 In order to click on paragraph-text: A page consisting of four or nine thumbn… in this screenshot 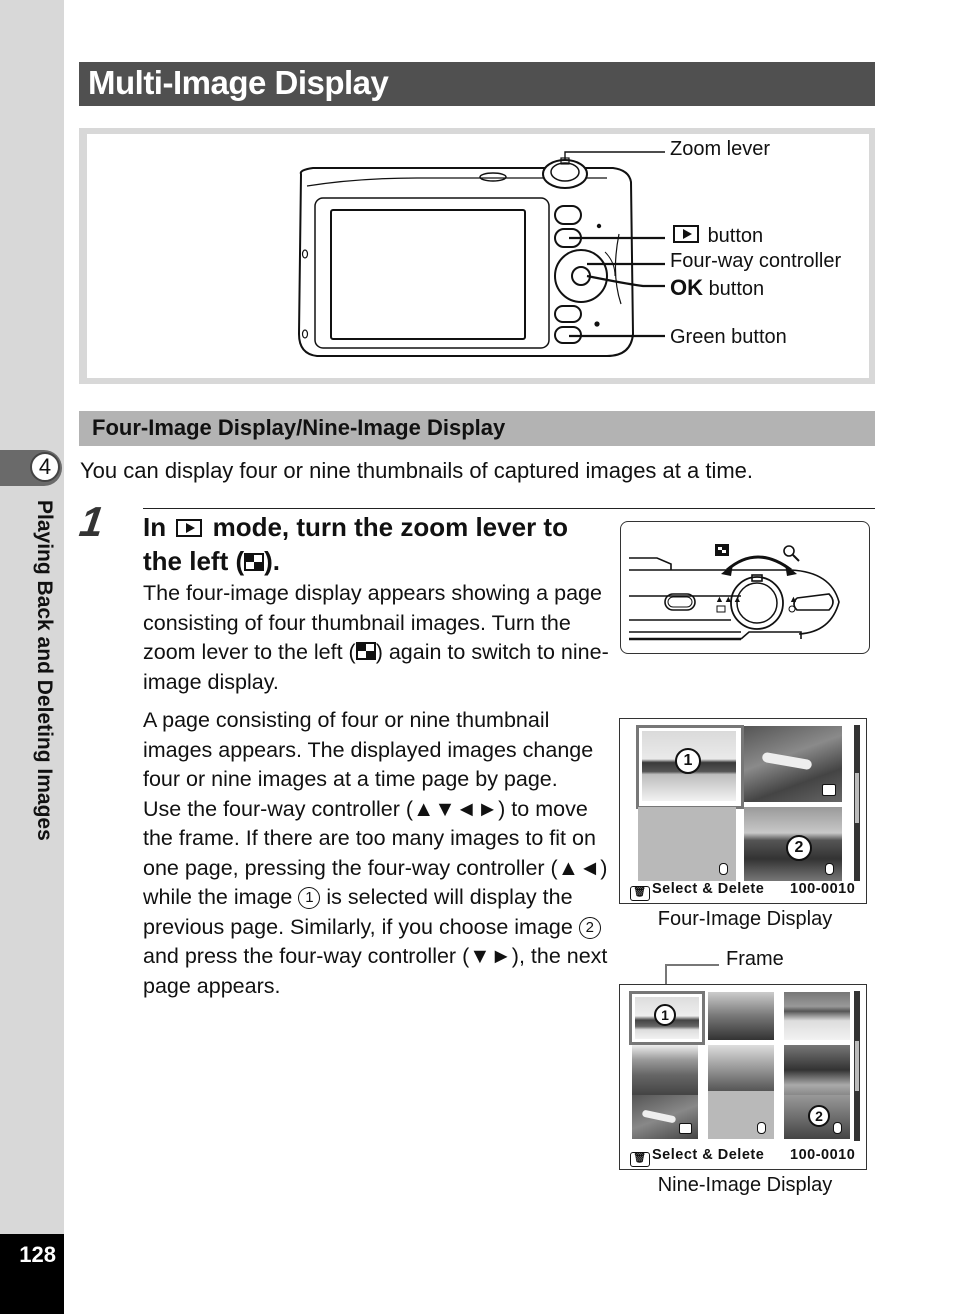, I will do `click(368, 749)`.